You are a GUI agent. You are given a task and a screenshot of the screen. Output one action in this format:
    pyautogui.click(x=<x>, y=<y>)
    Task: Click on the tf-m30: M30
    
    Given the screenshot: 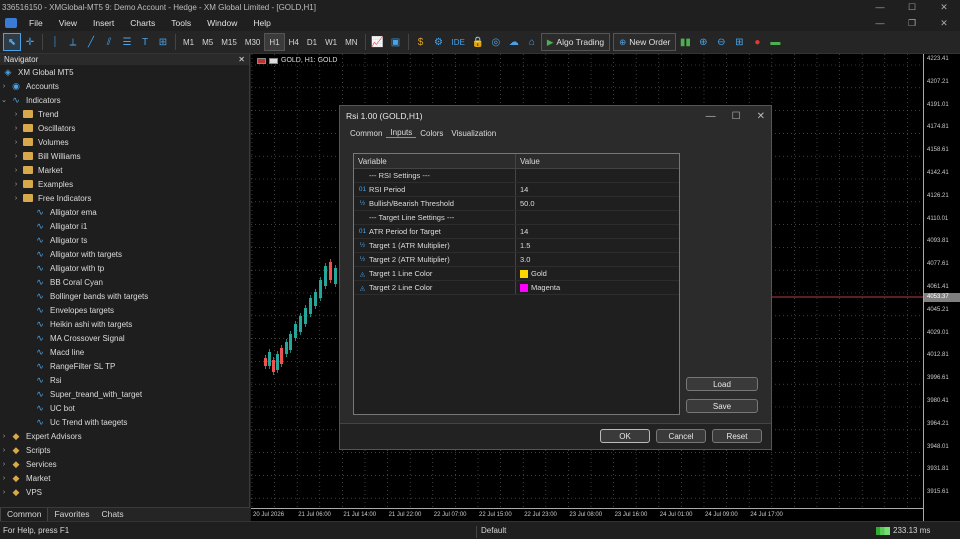 What is the action you would take?
    pyautogui.click(x=253, y=42)
    